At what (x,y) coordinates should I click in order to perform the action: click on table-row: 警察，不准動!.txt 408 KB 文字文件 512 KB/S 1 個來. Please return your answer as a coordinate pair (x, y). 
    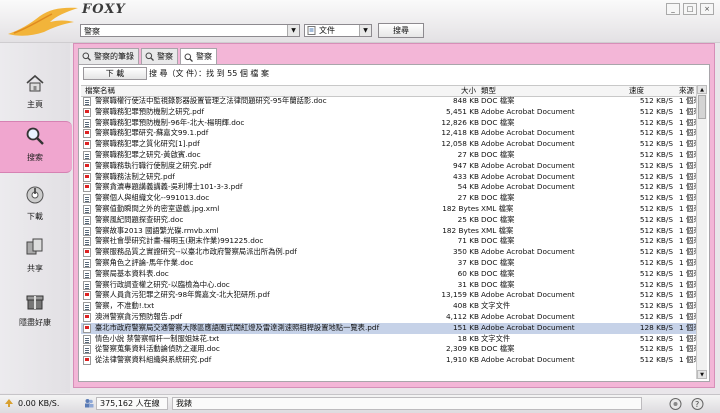
    Looking at the image, I should click on (390, 306).